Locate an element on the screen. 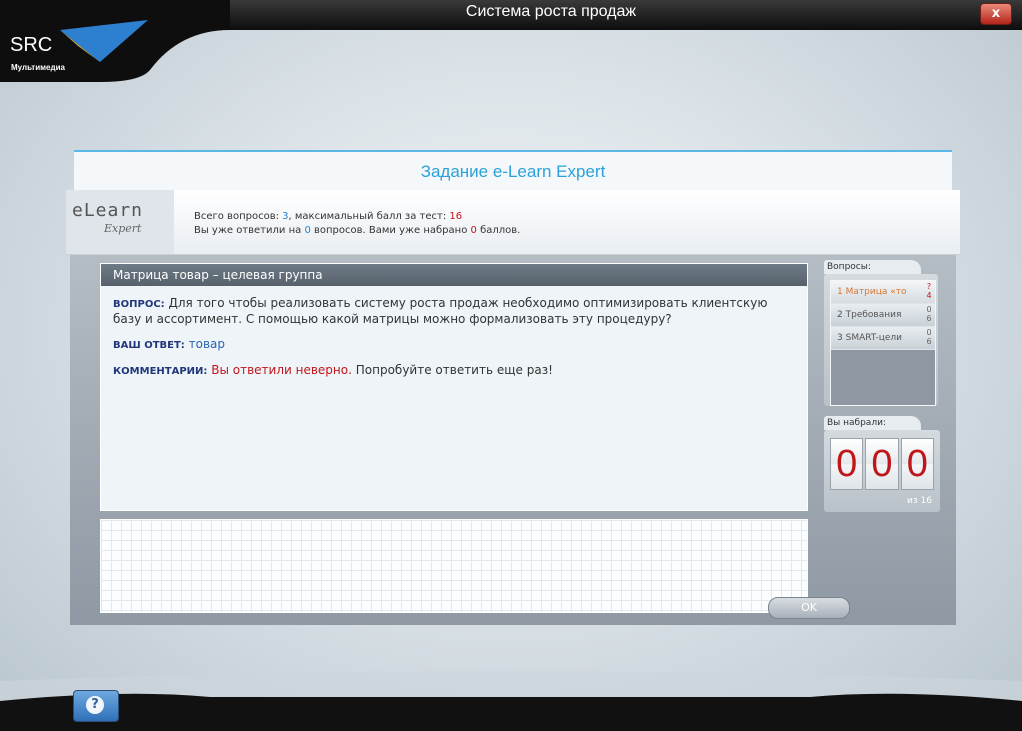 This screenshot has width=1022, height=731. score-label: Вы набрали: is located at coordinates (872, 423).